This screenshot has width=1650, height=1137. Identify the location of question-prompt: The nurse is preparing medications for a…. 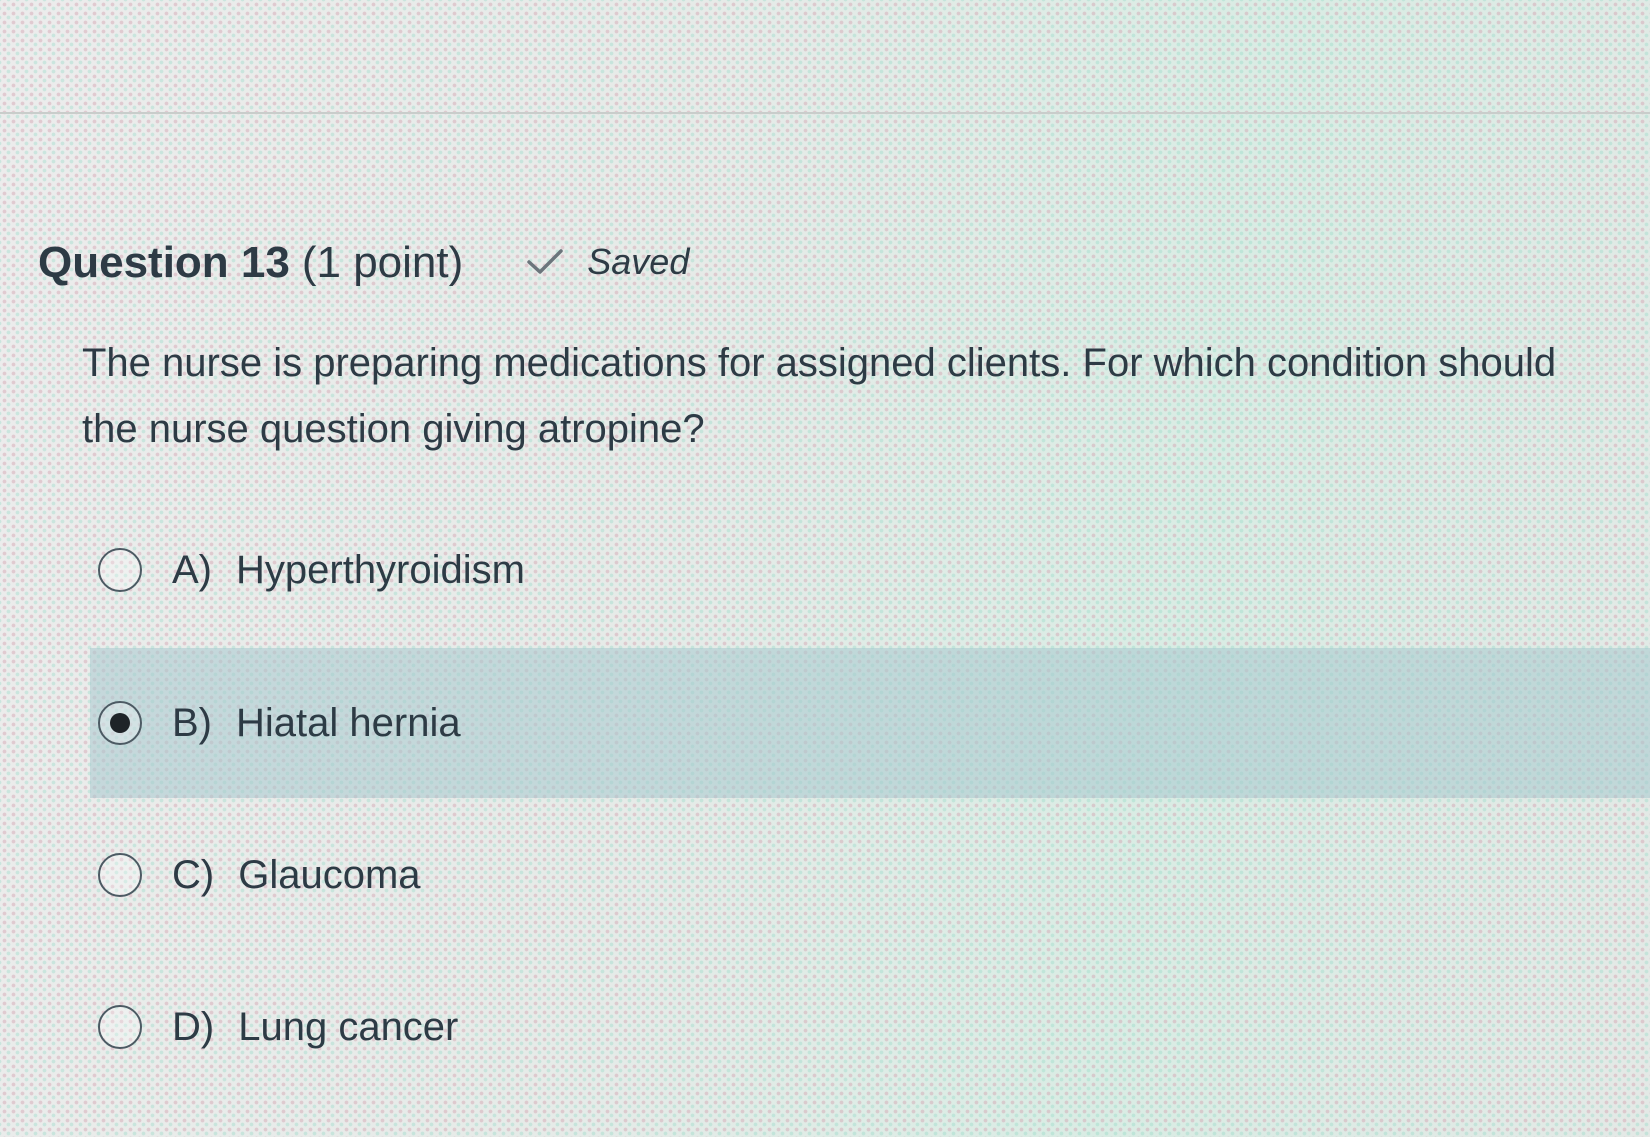
(866, 396).